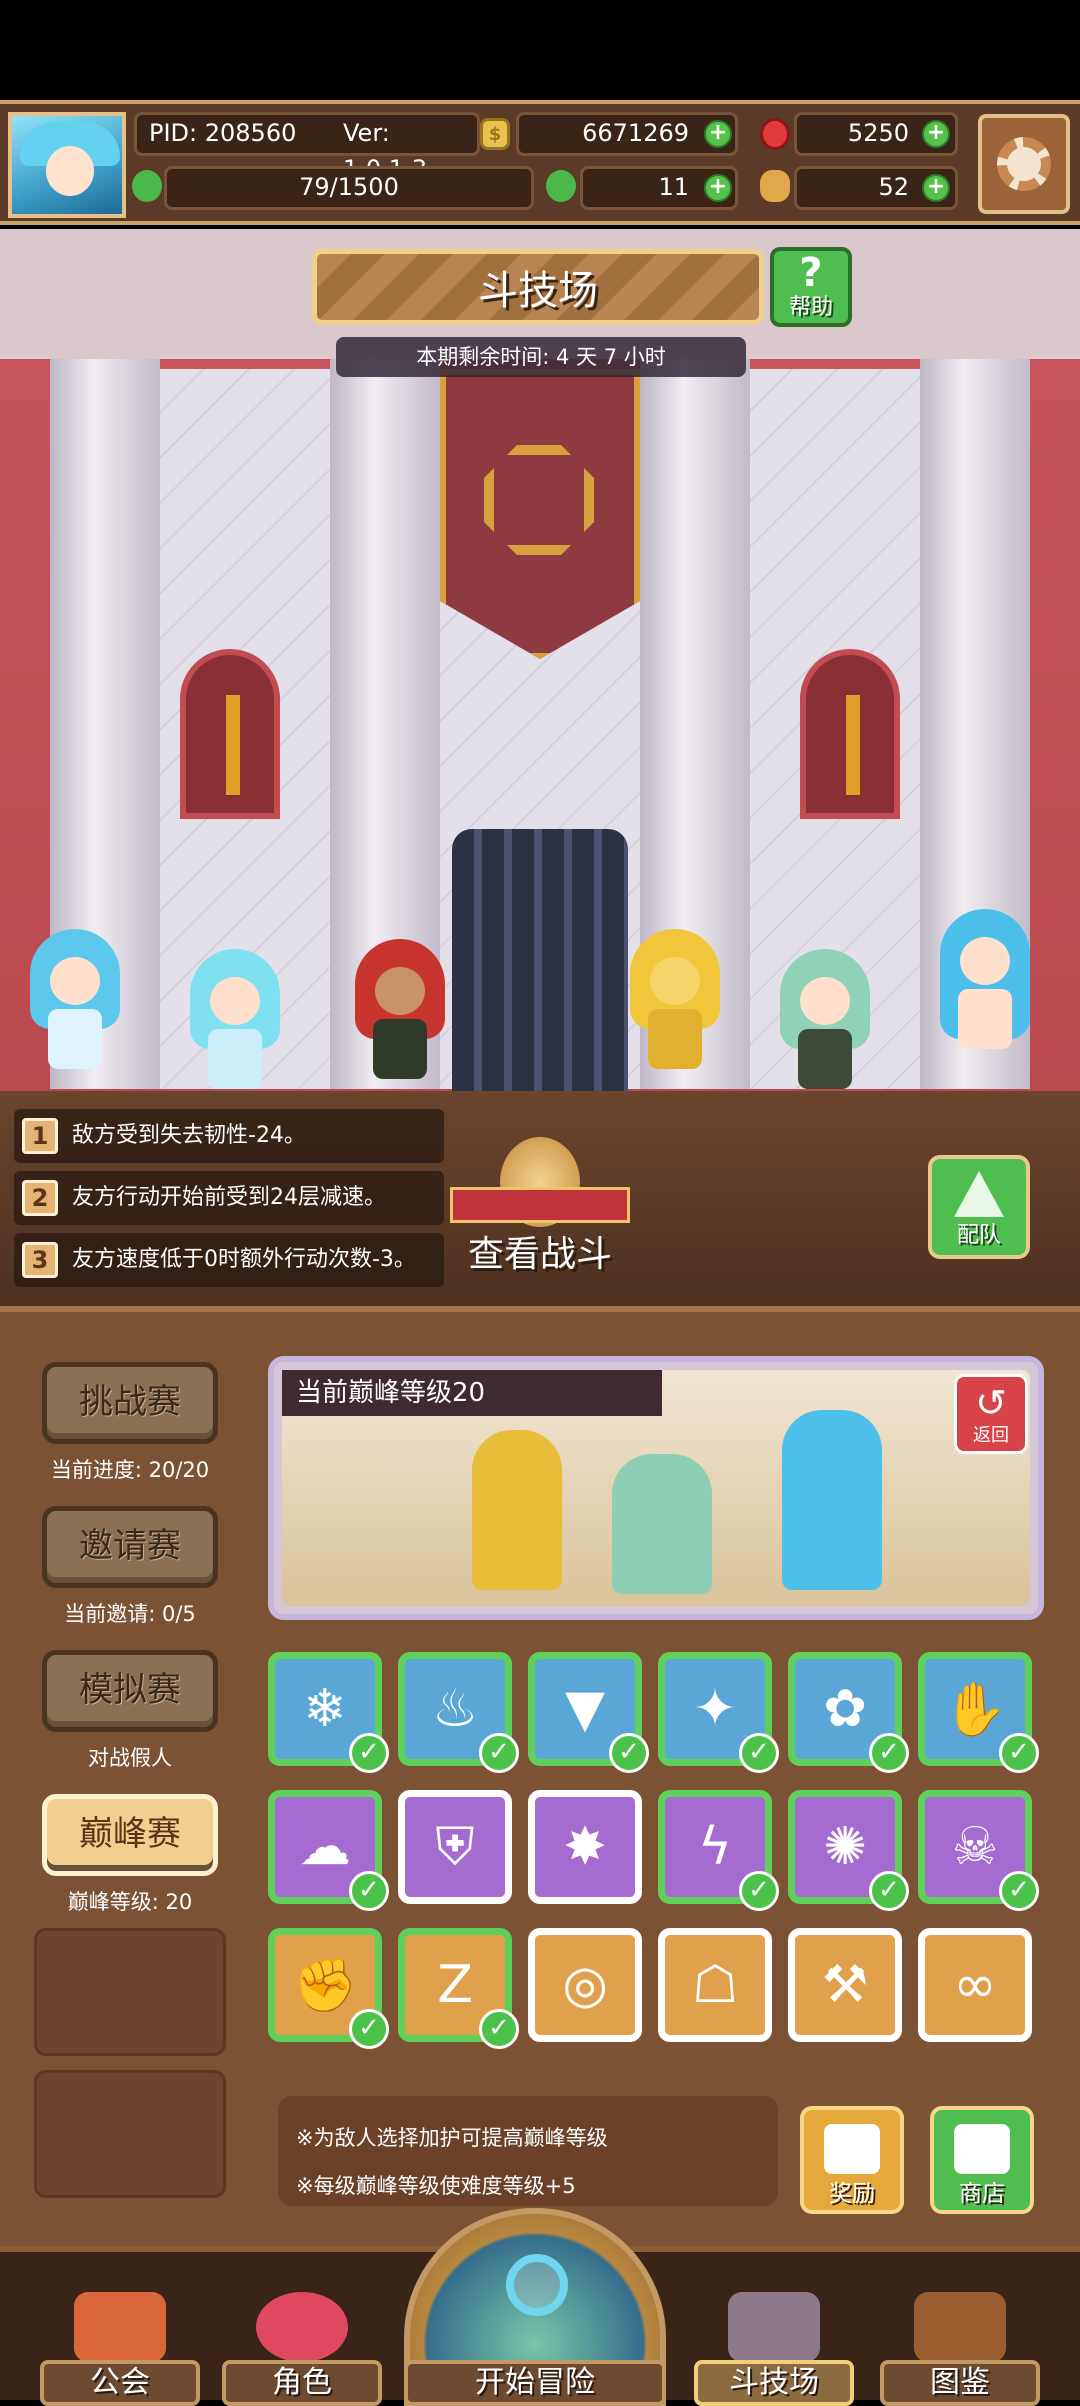 This screenshot has height=2406, width=1080. I want to click on fire-icon: ♨, so click(455, 1709).